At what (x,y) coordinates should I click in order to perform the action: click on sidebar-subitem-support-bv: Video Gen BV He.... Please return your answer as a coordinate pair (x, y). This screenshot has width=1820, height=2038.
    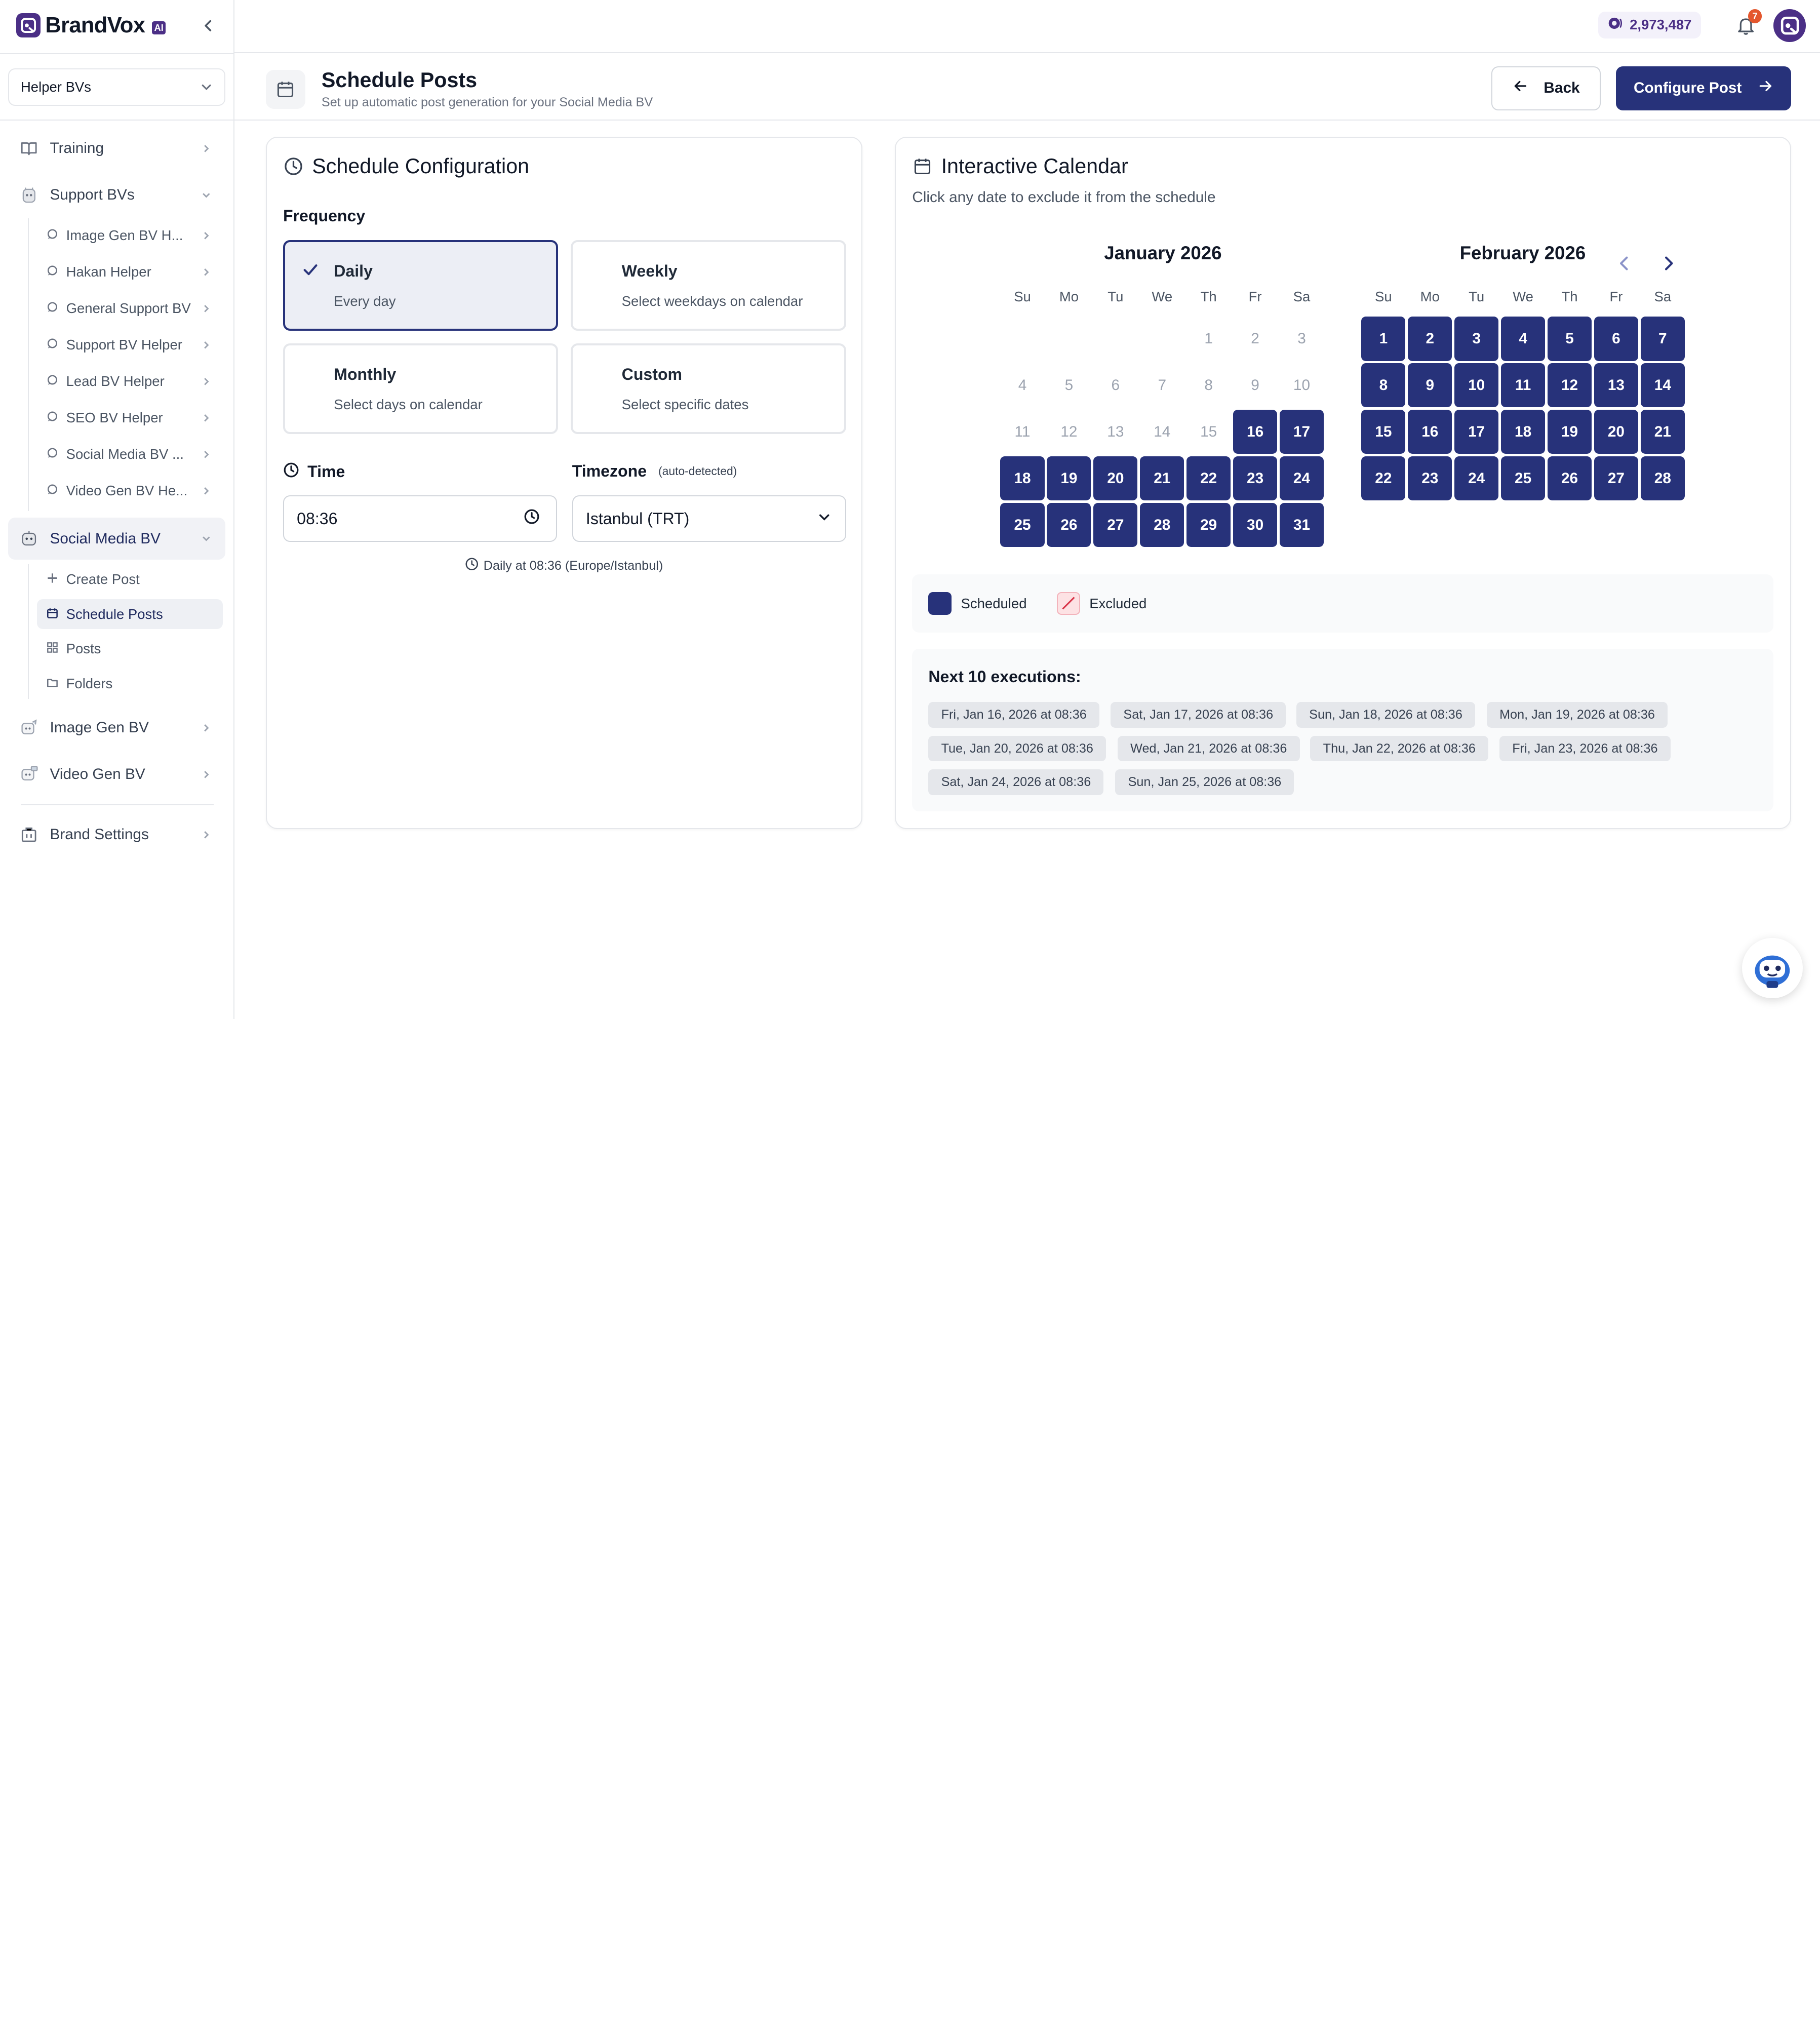
    Looking at the image, I should click on (130, 491).